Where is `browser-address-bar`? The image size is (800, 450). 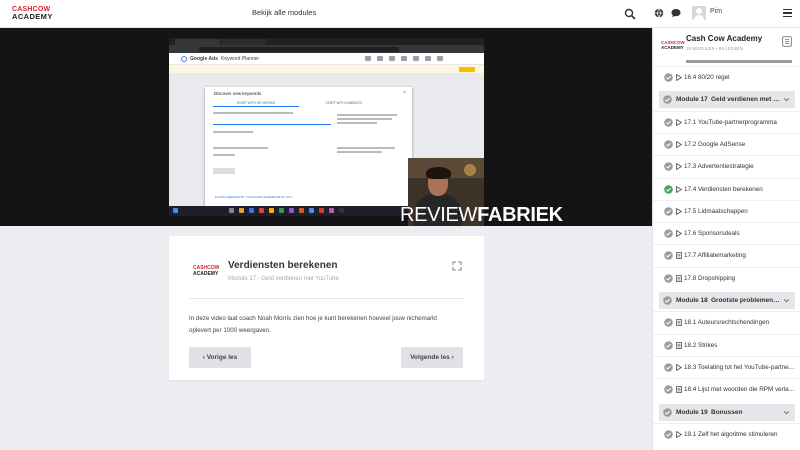 browser-address-bar is located at coordinates (326, 49).